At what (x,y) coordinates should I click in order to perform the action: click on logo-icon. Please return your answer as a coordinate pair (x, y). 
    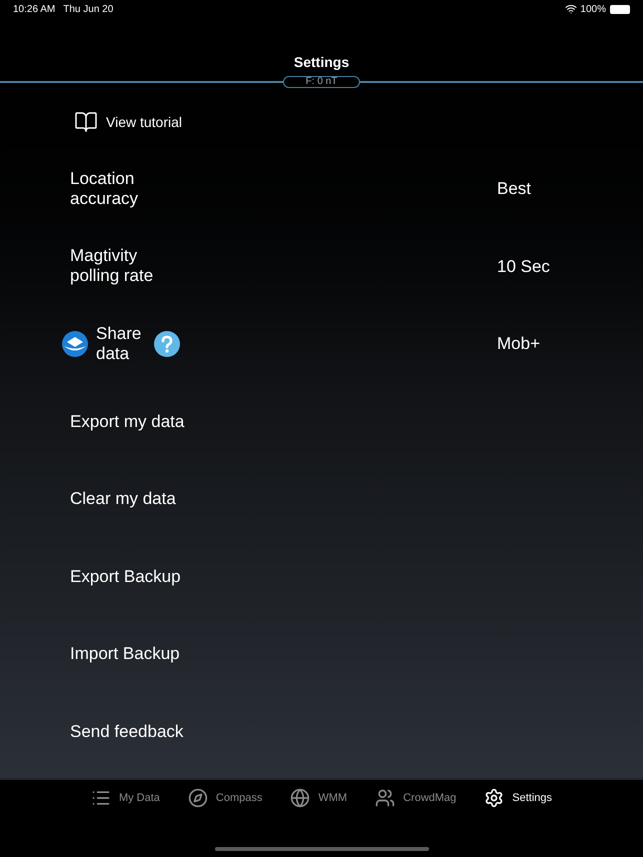
    Looking at the image, I should click on (75, 343).